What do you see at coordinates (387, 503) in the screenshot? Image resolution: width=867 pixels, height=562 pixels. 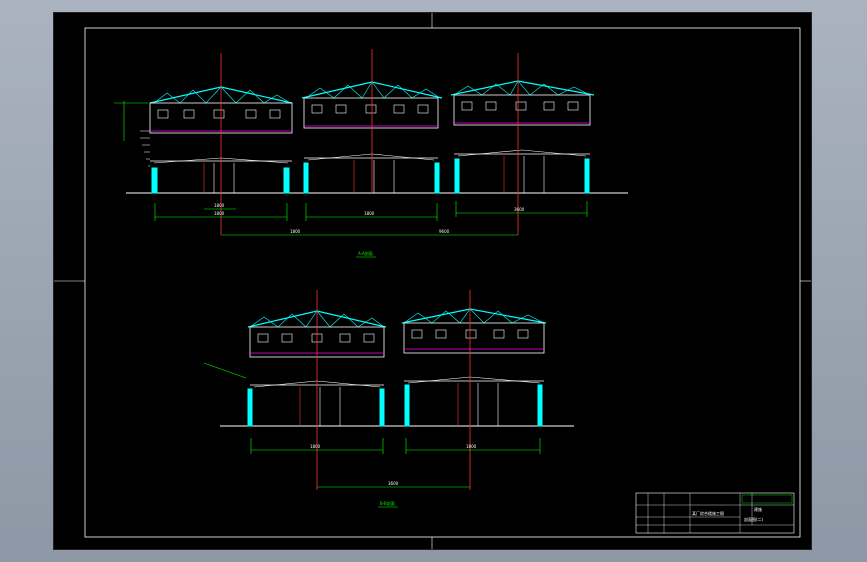 I see `section-title-bottom: B-B剖面` at bounding box center [387, 503].